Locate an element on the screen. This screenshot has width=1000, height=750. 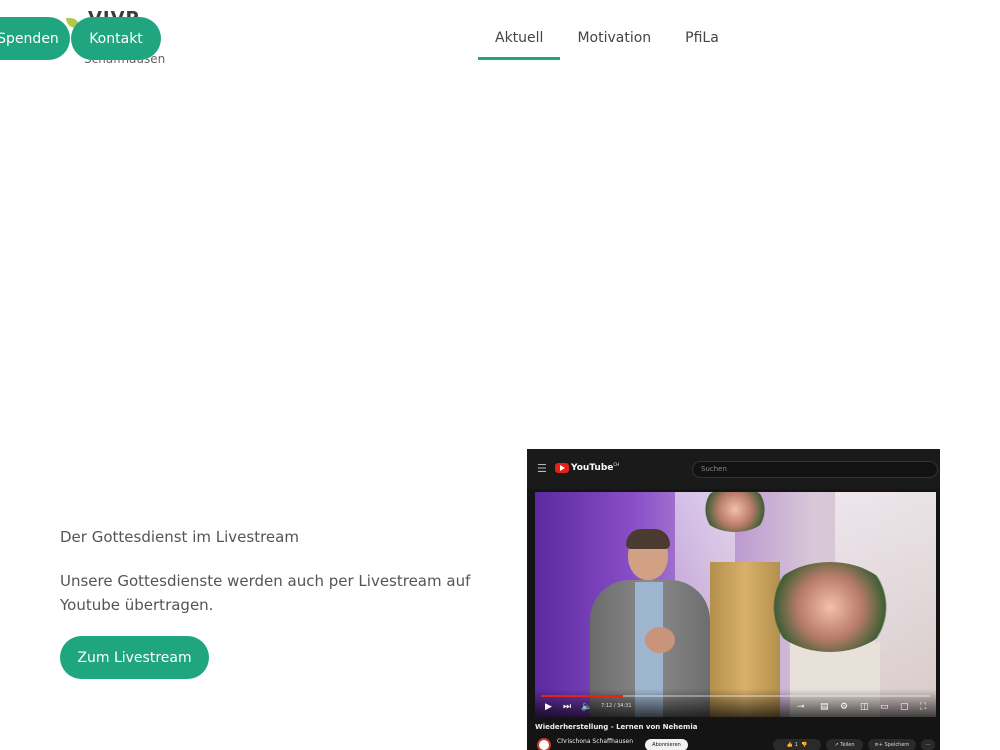
video-frame is located at coordinates (735, 604).